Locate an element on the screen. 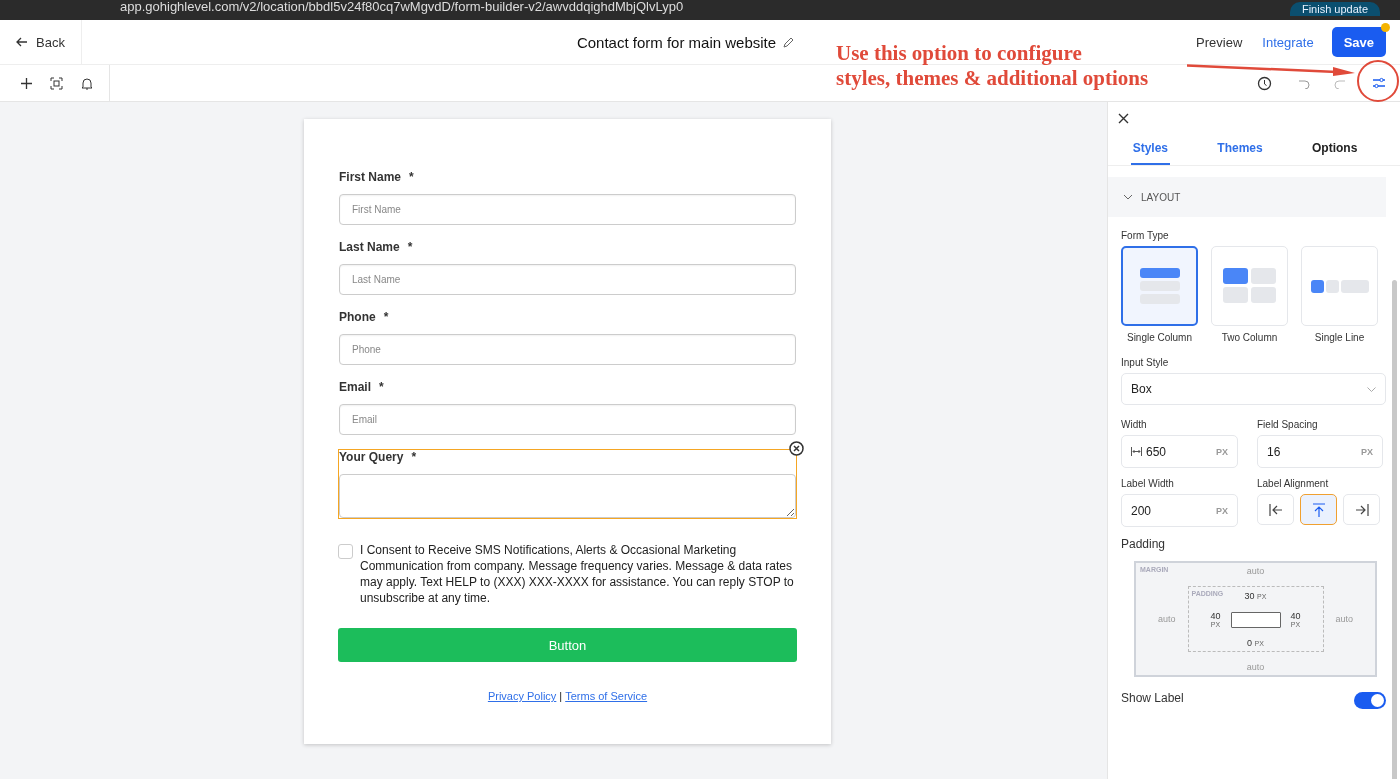 The image size is (1400, 779). field-label: Form Type is located at coordinates (1145, 235).